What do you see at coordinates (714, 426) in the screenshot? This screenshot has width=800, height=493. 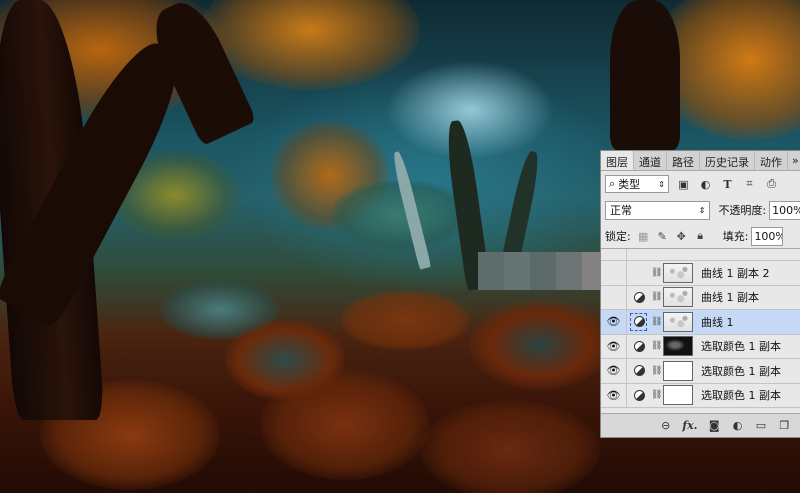 I see `add-mask-icon: ◙` at bounding box center [714, 426].